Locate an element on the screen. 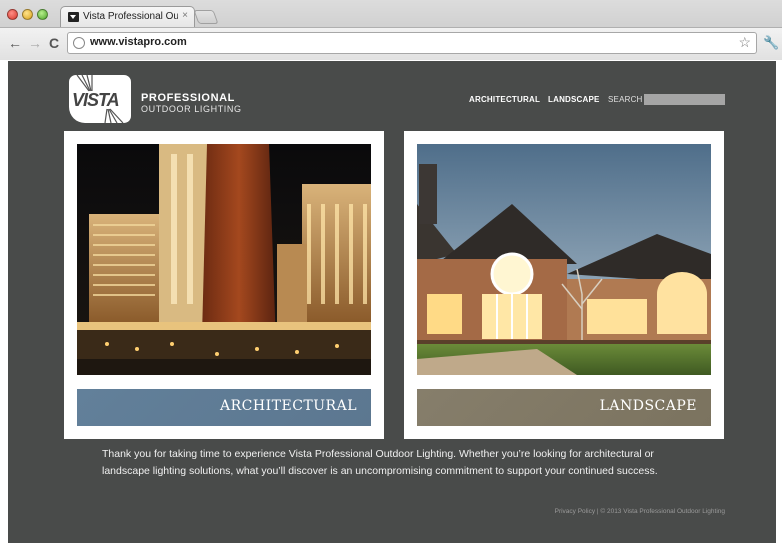 The height and width of the screenshot is (543, 782). vista-favicon-icon is located at coordinates (73, 17).